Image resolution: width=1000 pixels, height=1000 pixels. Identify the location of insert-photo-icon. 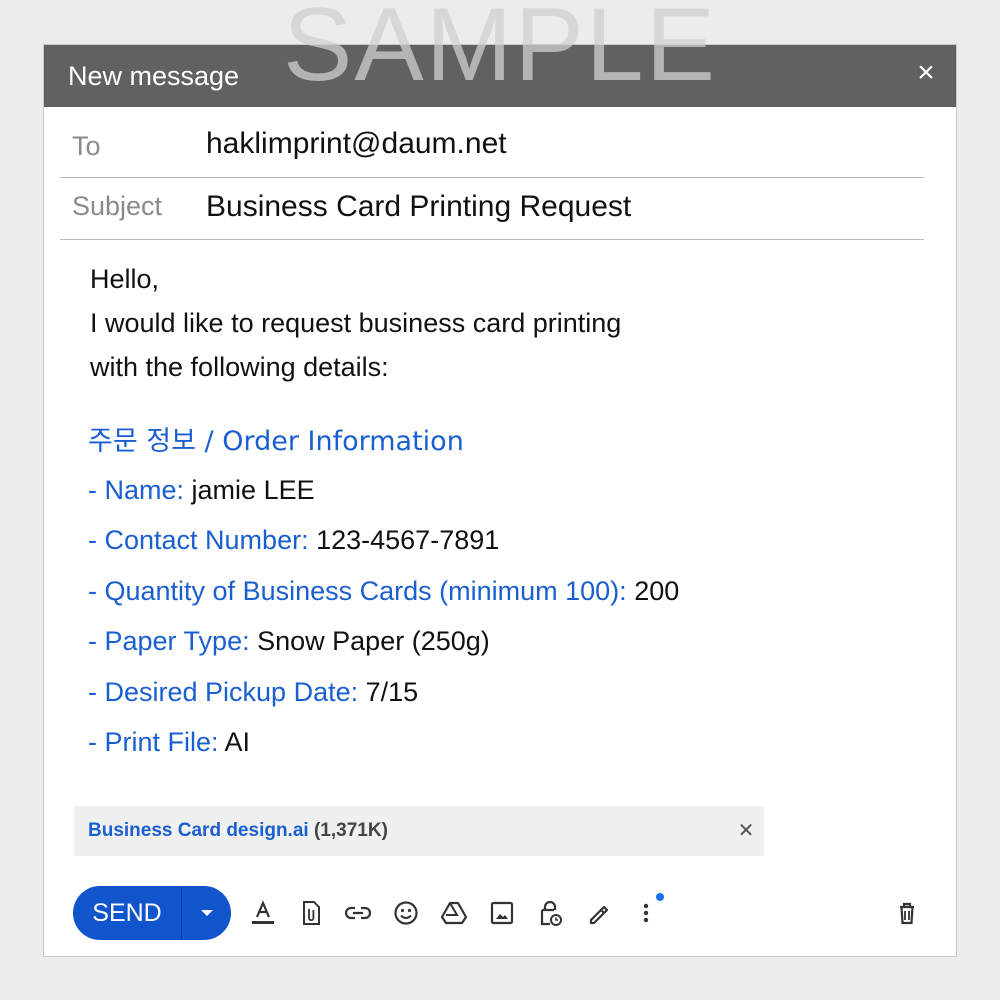
(502, 913).